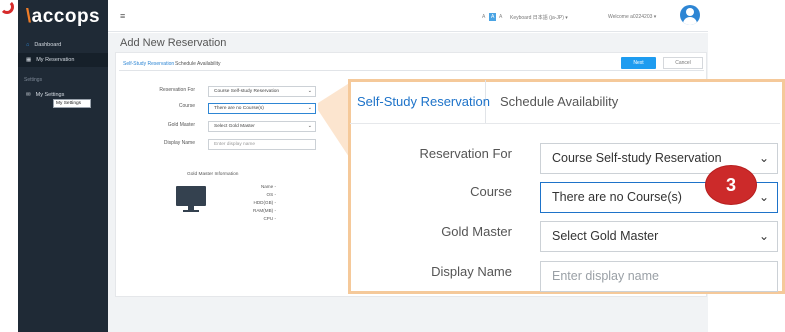 The image size is (785, 332). What do you see at coordinates (264, 210) in the screenshot?
I see `info-row: RAM(MB) -` at bounding box center [264, 210].